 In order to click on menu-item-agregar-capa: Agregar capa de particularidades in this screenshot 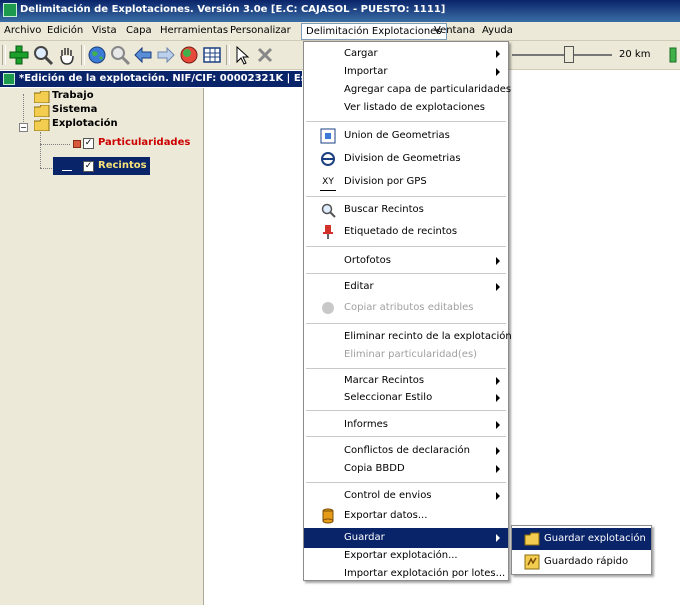, I will do `click(408, 90)`.